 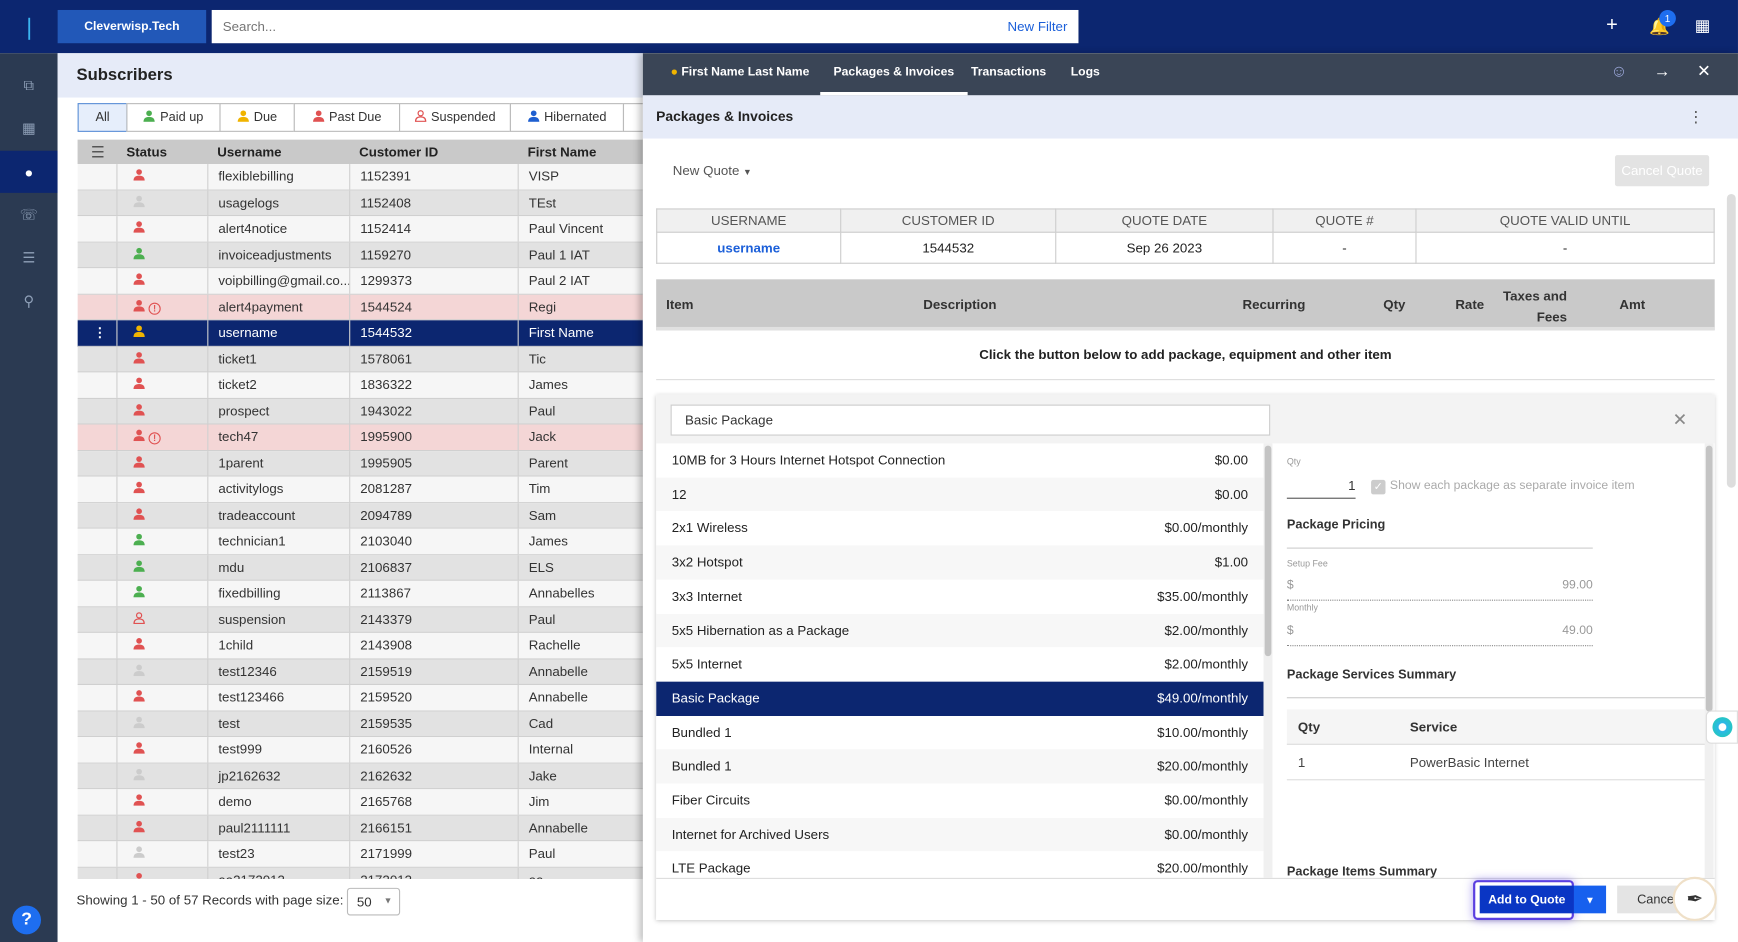 What do you see at coordinates (278, 750) in the screenshot?
I see `username-cell: test999` at bounding box center [278, 750].